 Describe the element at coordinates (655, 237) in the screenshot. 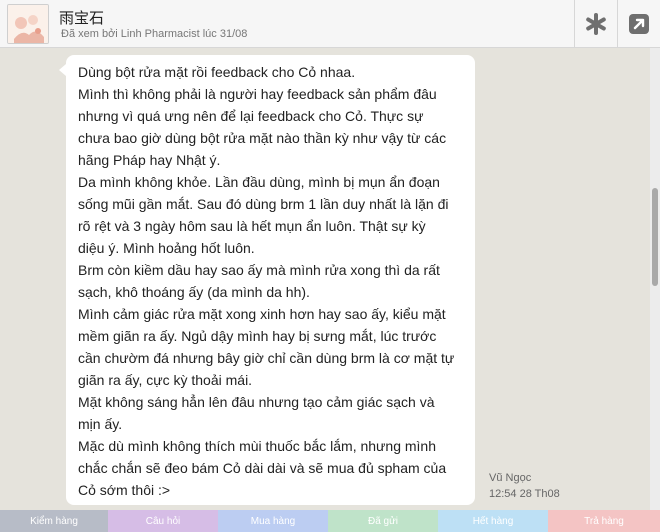

I see `scrollbar-thumb` at that location.